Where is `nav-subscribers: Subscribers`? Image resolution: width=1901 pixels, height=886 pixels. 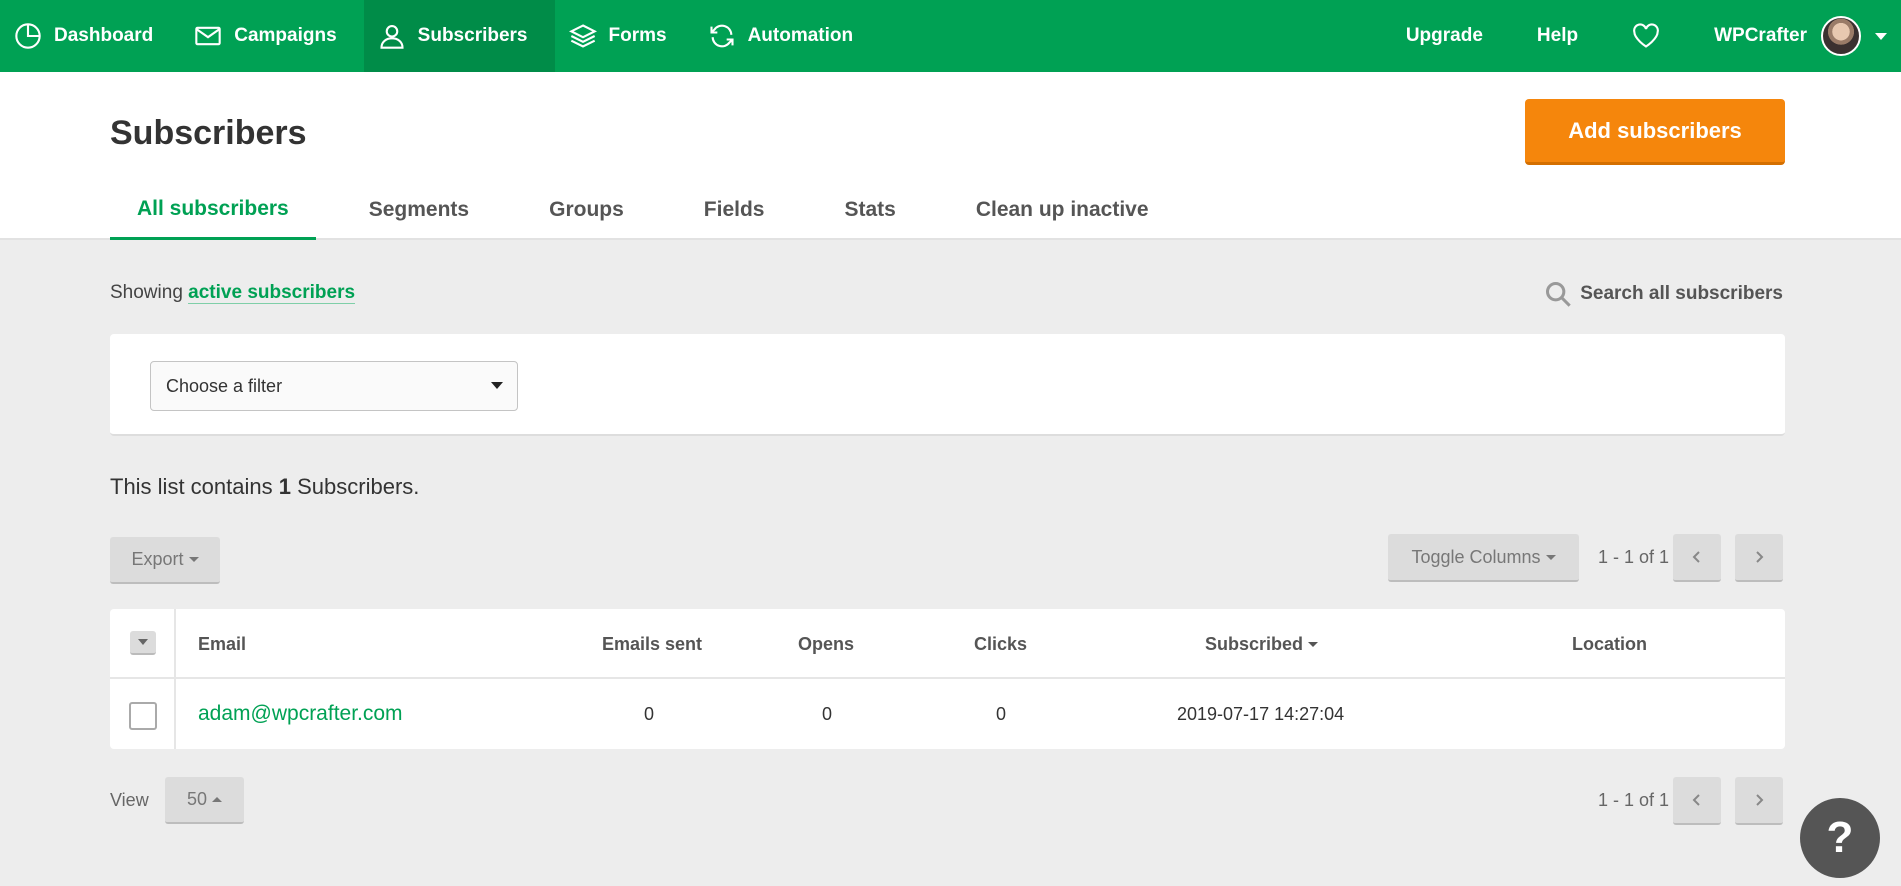 nav-subscribers: Subscribers is located at coordinates (459, 36).